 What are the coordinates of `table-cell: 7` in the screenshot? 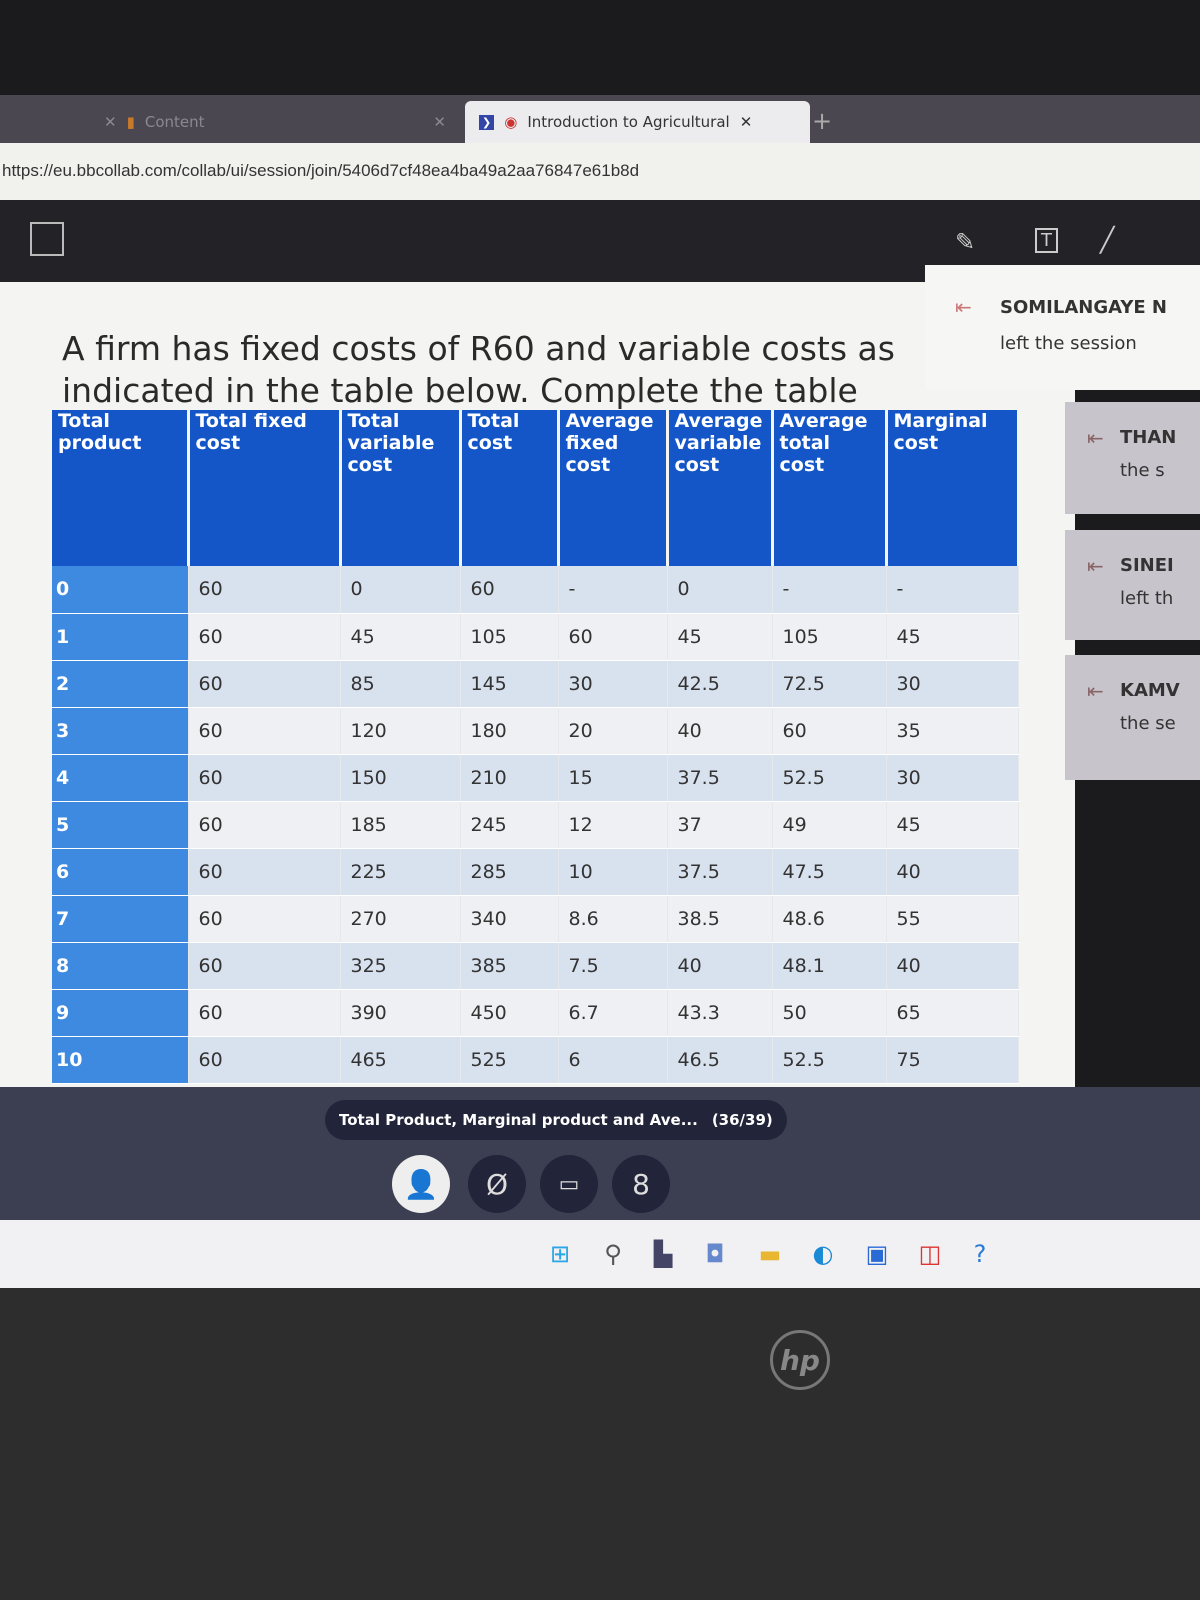 It's located at (120, 919).